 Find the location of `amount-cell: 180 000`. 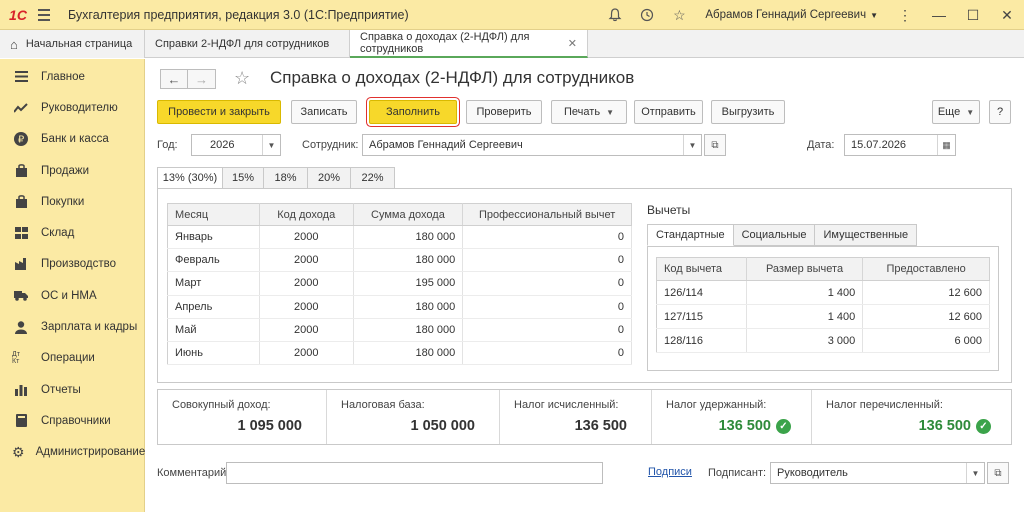

amount-cell: 180 000 is located at coordinates (408, 307).